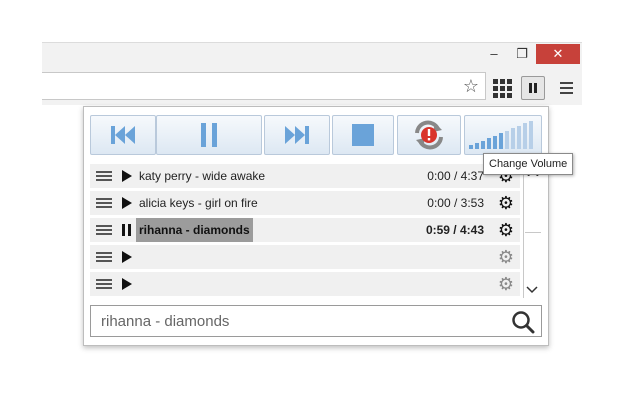  What do you see at coordinates (494, 54) in the screenshot?
I see `minimize-button: –` at bounding box center [494, 54].